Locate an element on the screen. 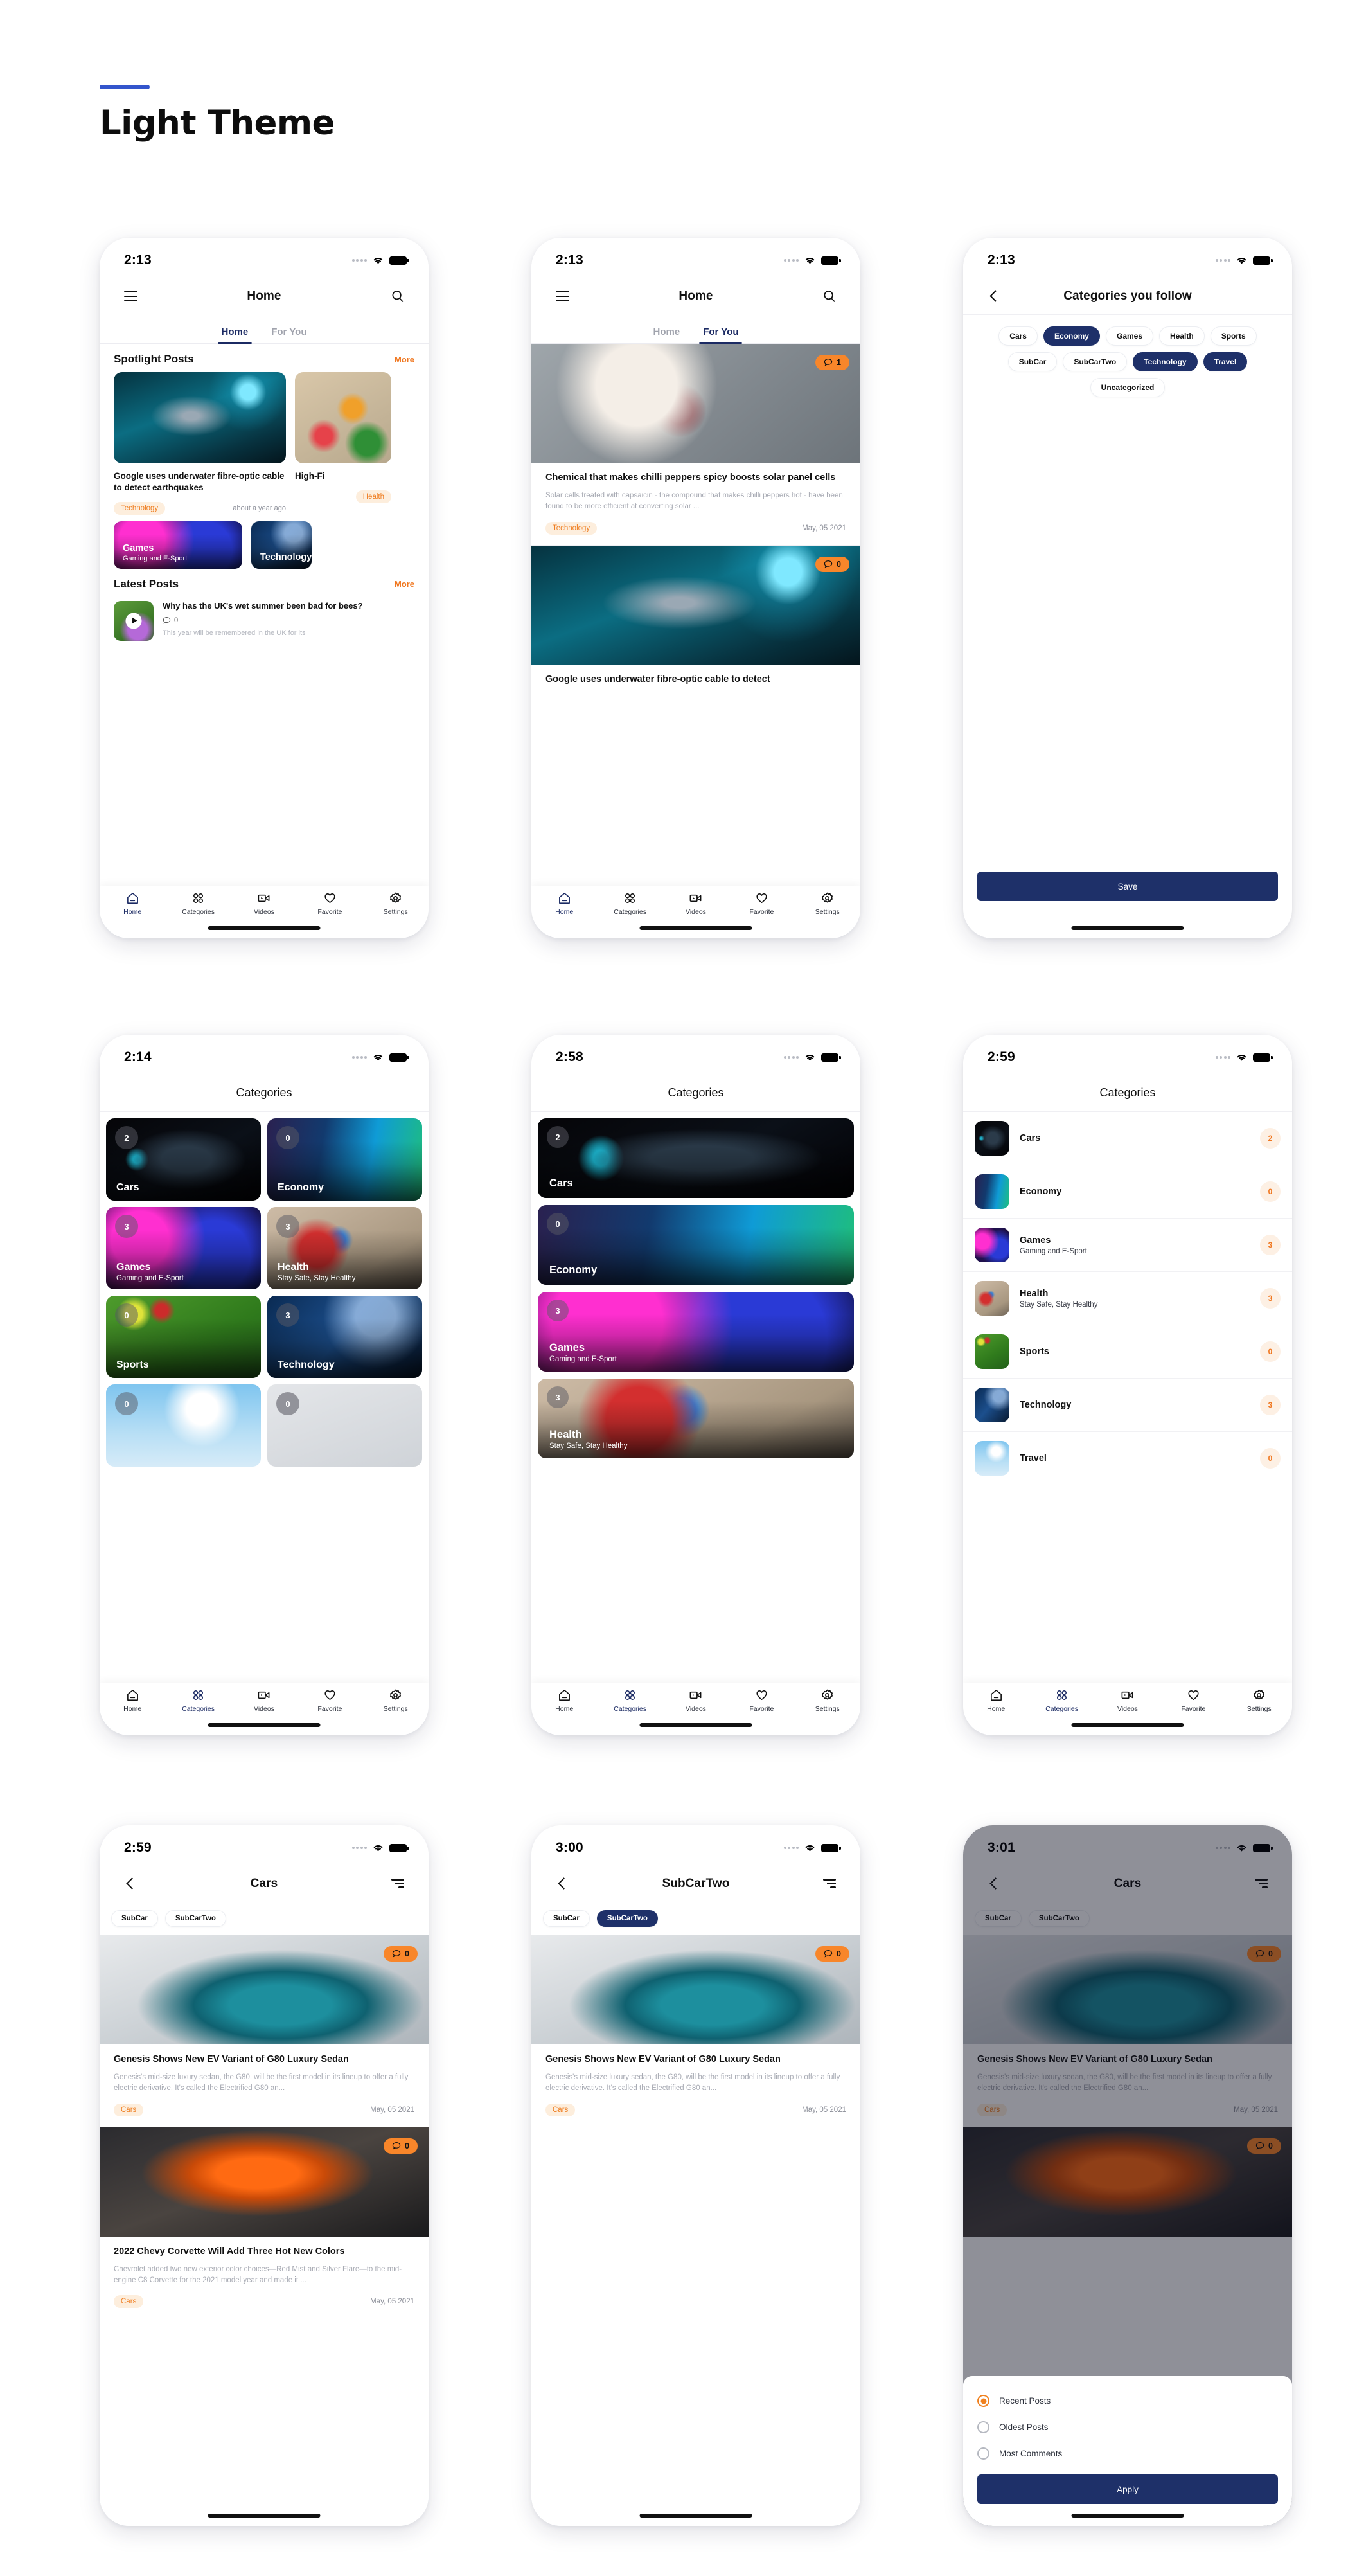 This screenshot has width=1357, height=2576. follow-chip-uncategorized: Uncategorized is located at coordinates (1128, 387).